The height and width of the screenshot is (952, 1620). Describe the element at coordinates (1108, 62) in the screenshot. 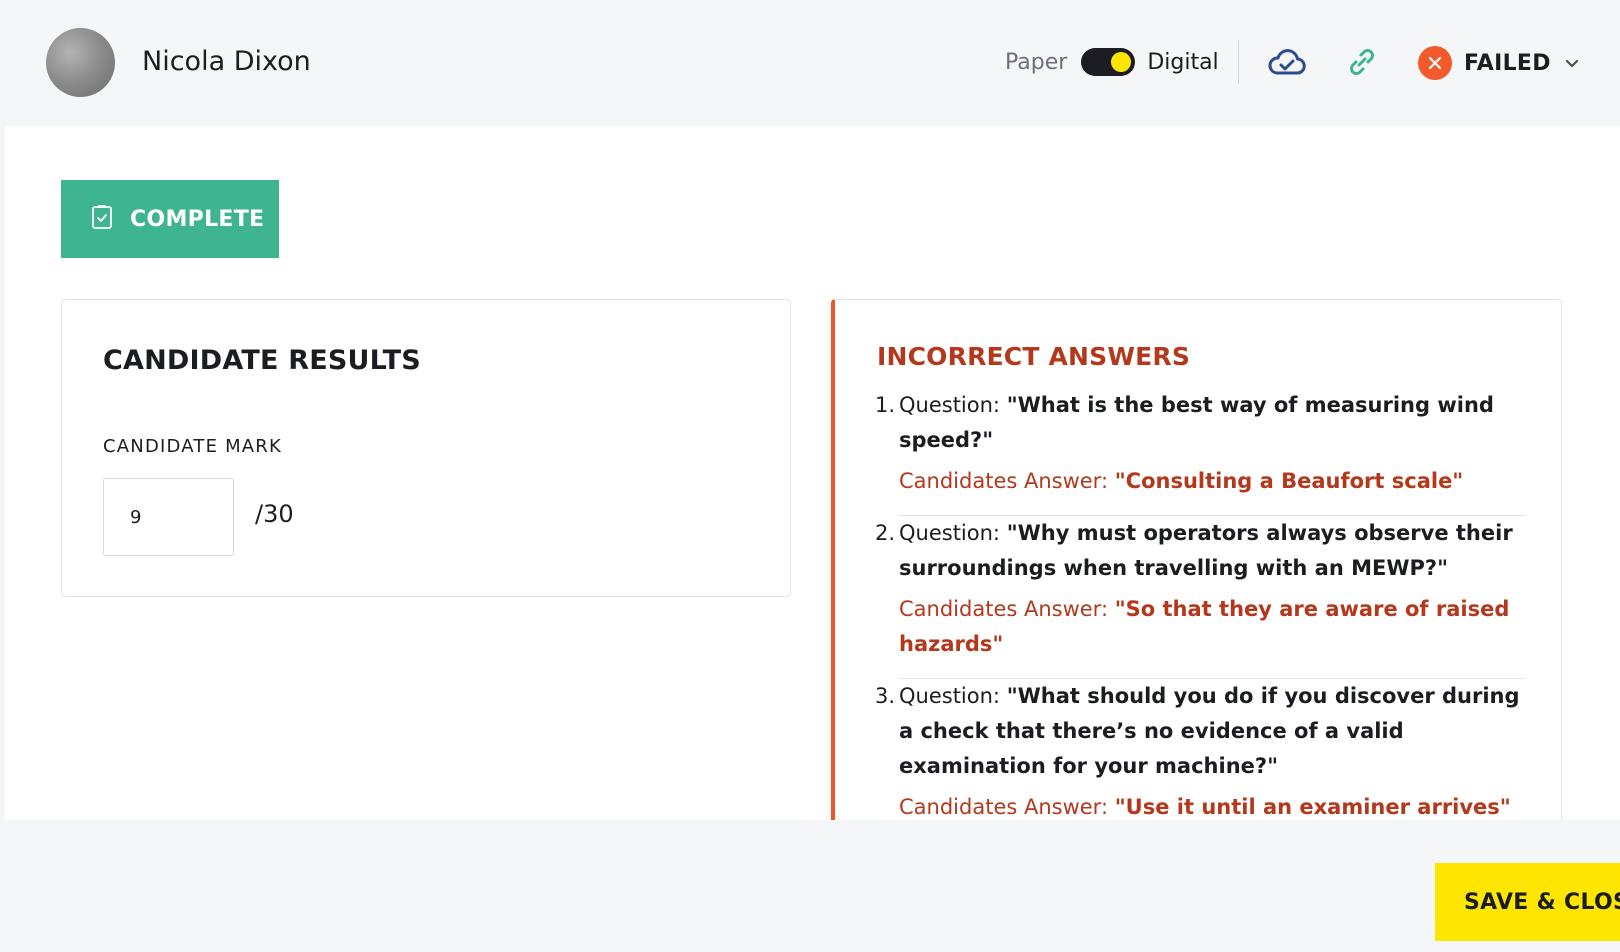

I see `paper-digital-toggle` at that location.